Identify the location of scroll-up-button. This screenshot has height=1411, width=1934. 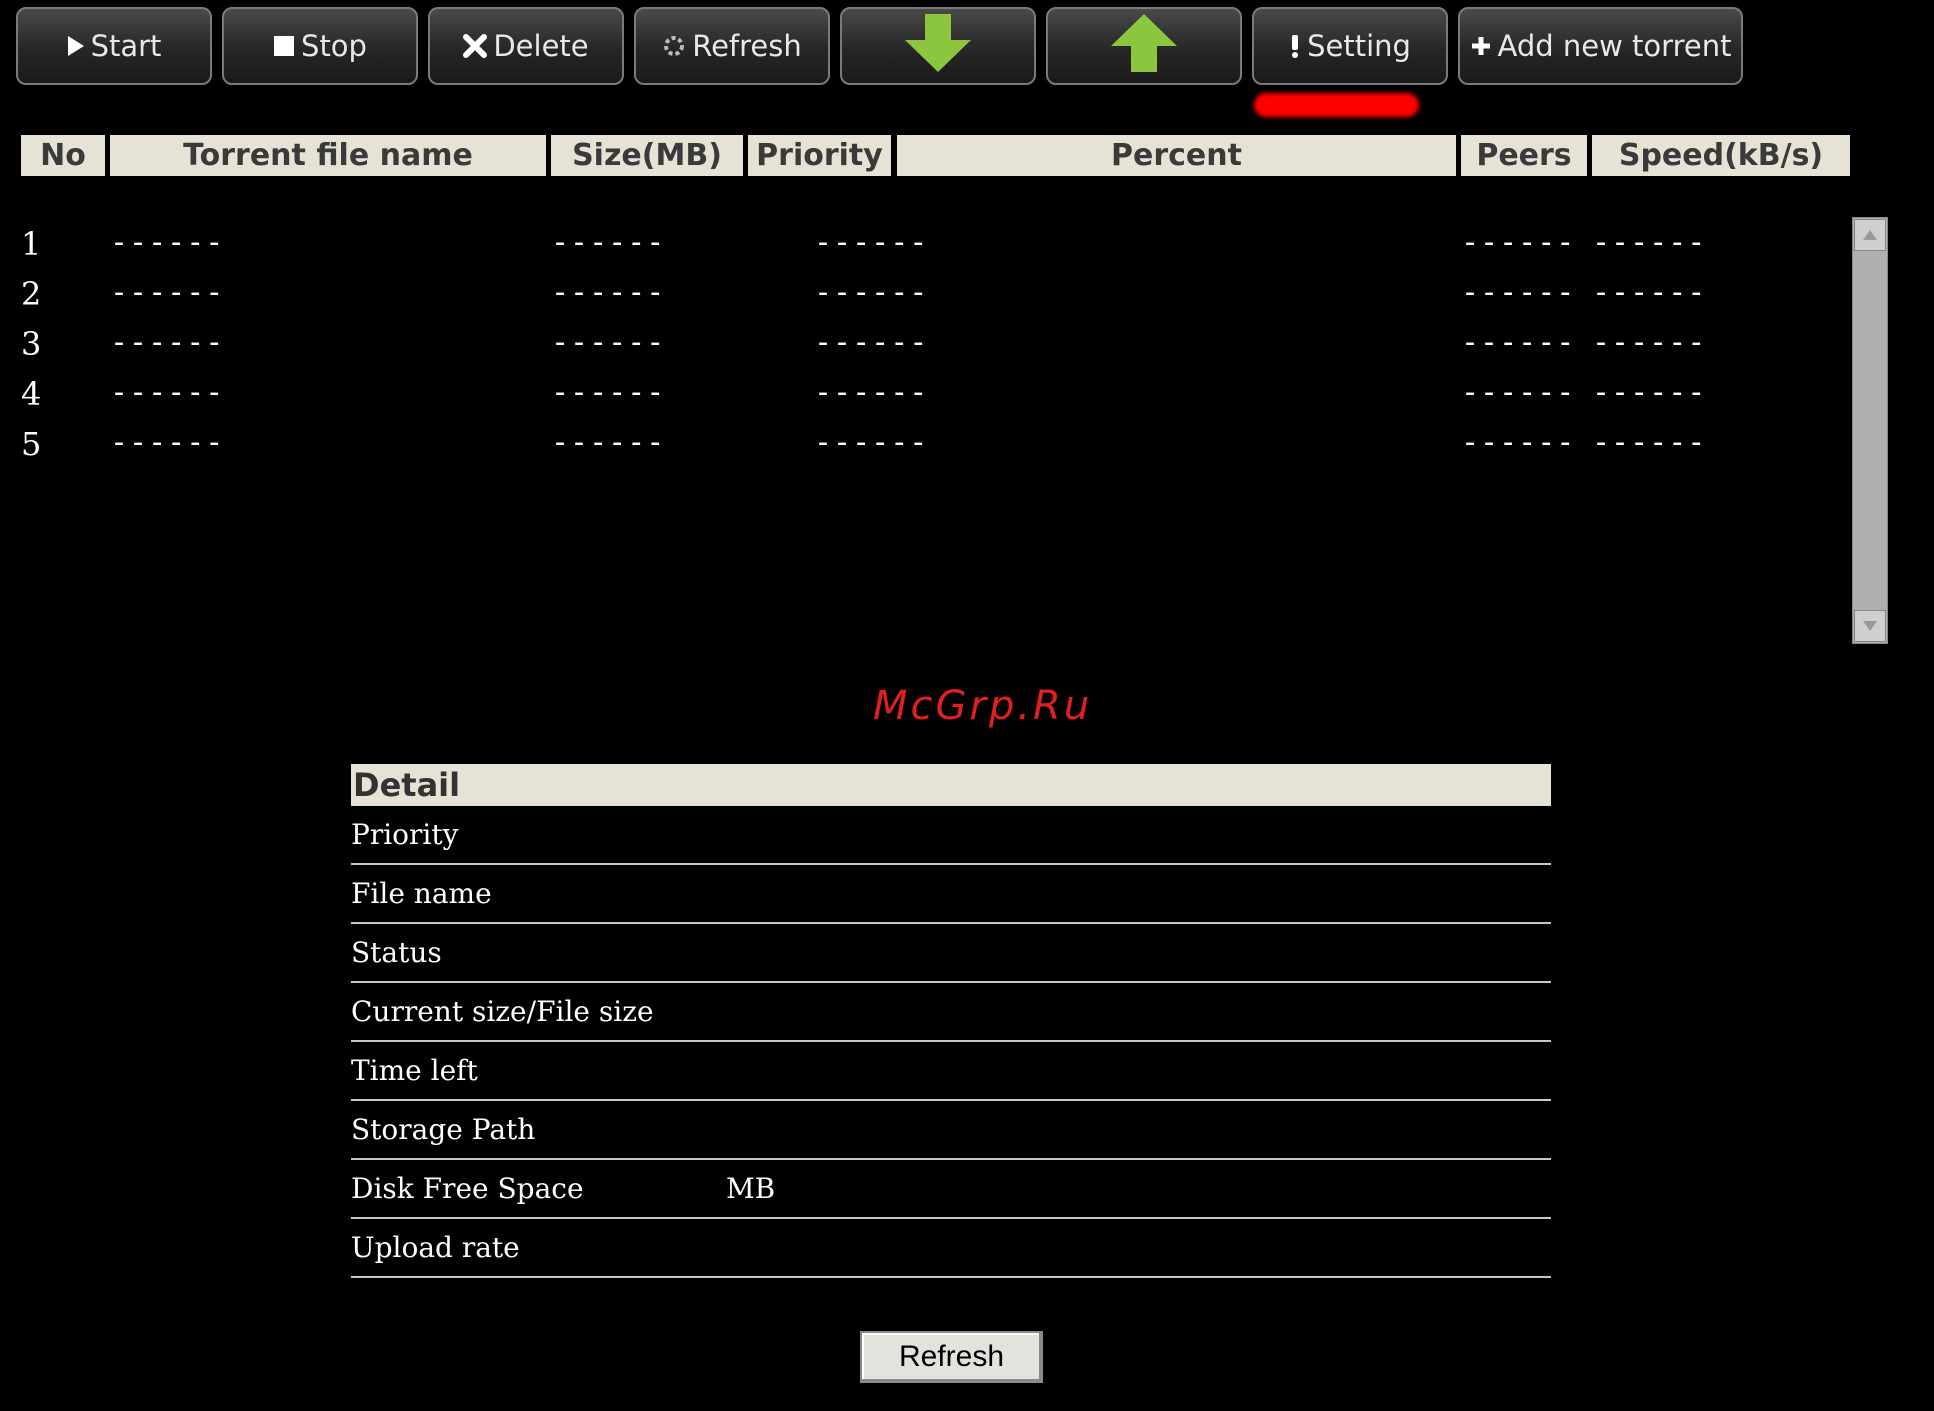
(1870, 235).